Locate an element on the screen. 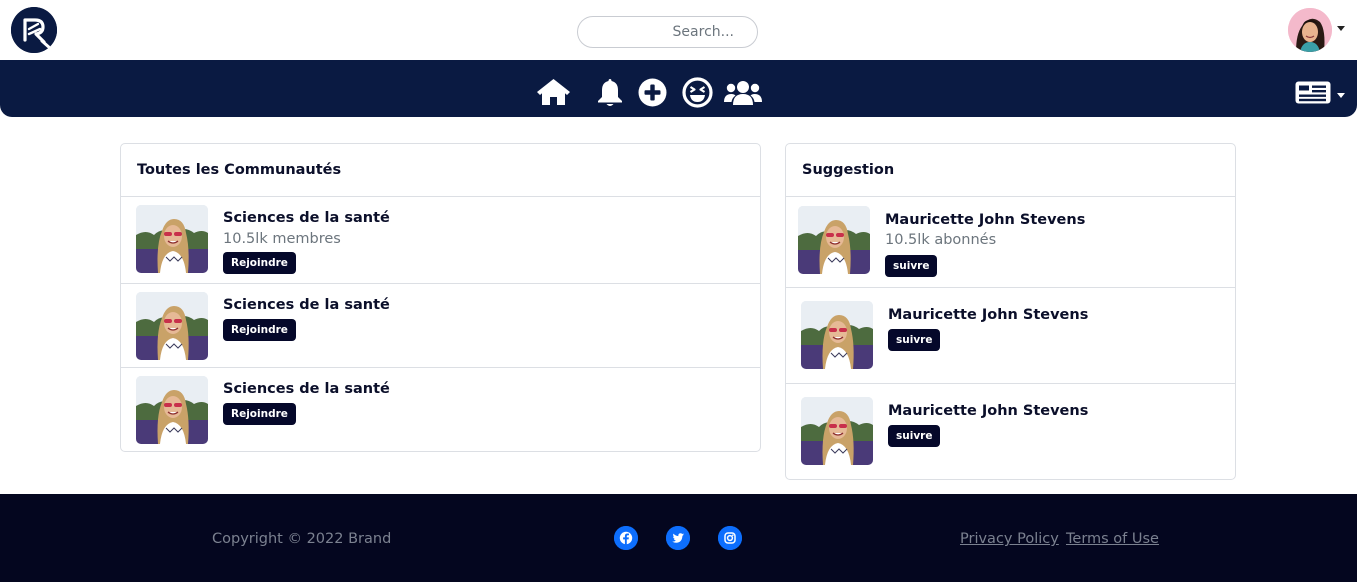 The width and height of the screenshot is (1357, 582). community-members: 10.5lk membres is located at coordinates (282, 239).